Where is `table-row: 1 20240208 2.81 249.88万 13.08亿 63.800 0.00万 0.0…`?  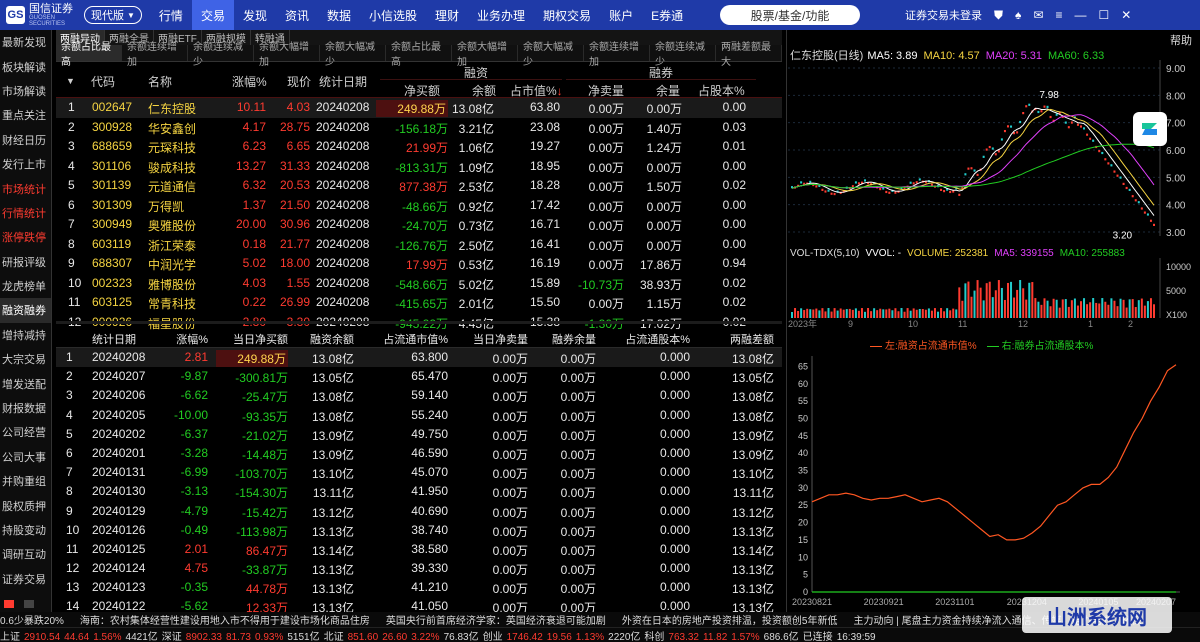 table-row: 1 20240208 2.81 249.88万 13.08亿 63.800 0.00万 0.0… is located at coordinates (419, 358).